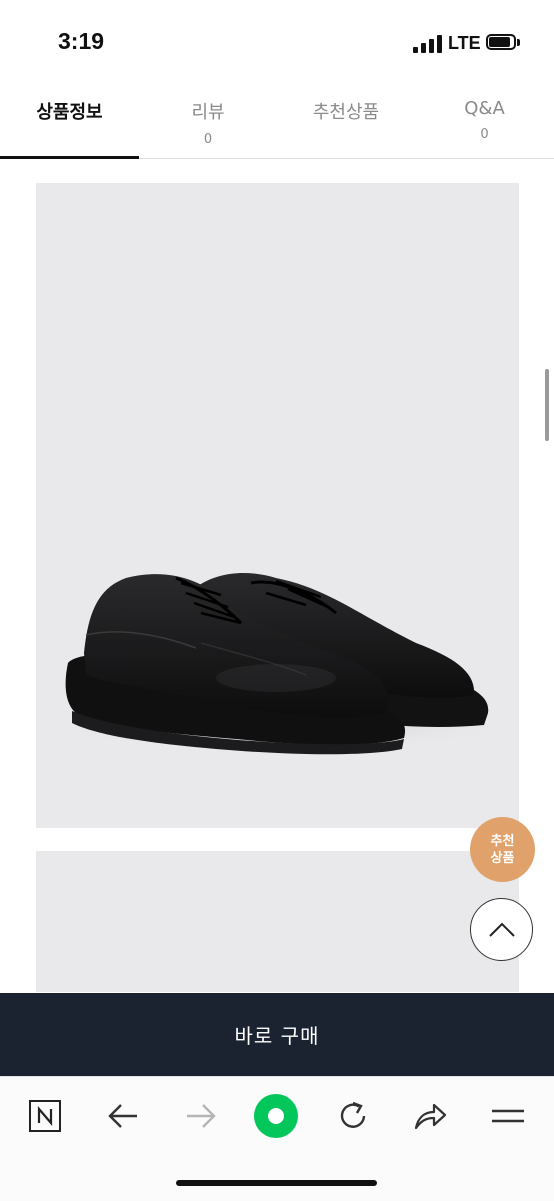  I want to click on tab-recommended: 추천상품, so click(346, 120).